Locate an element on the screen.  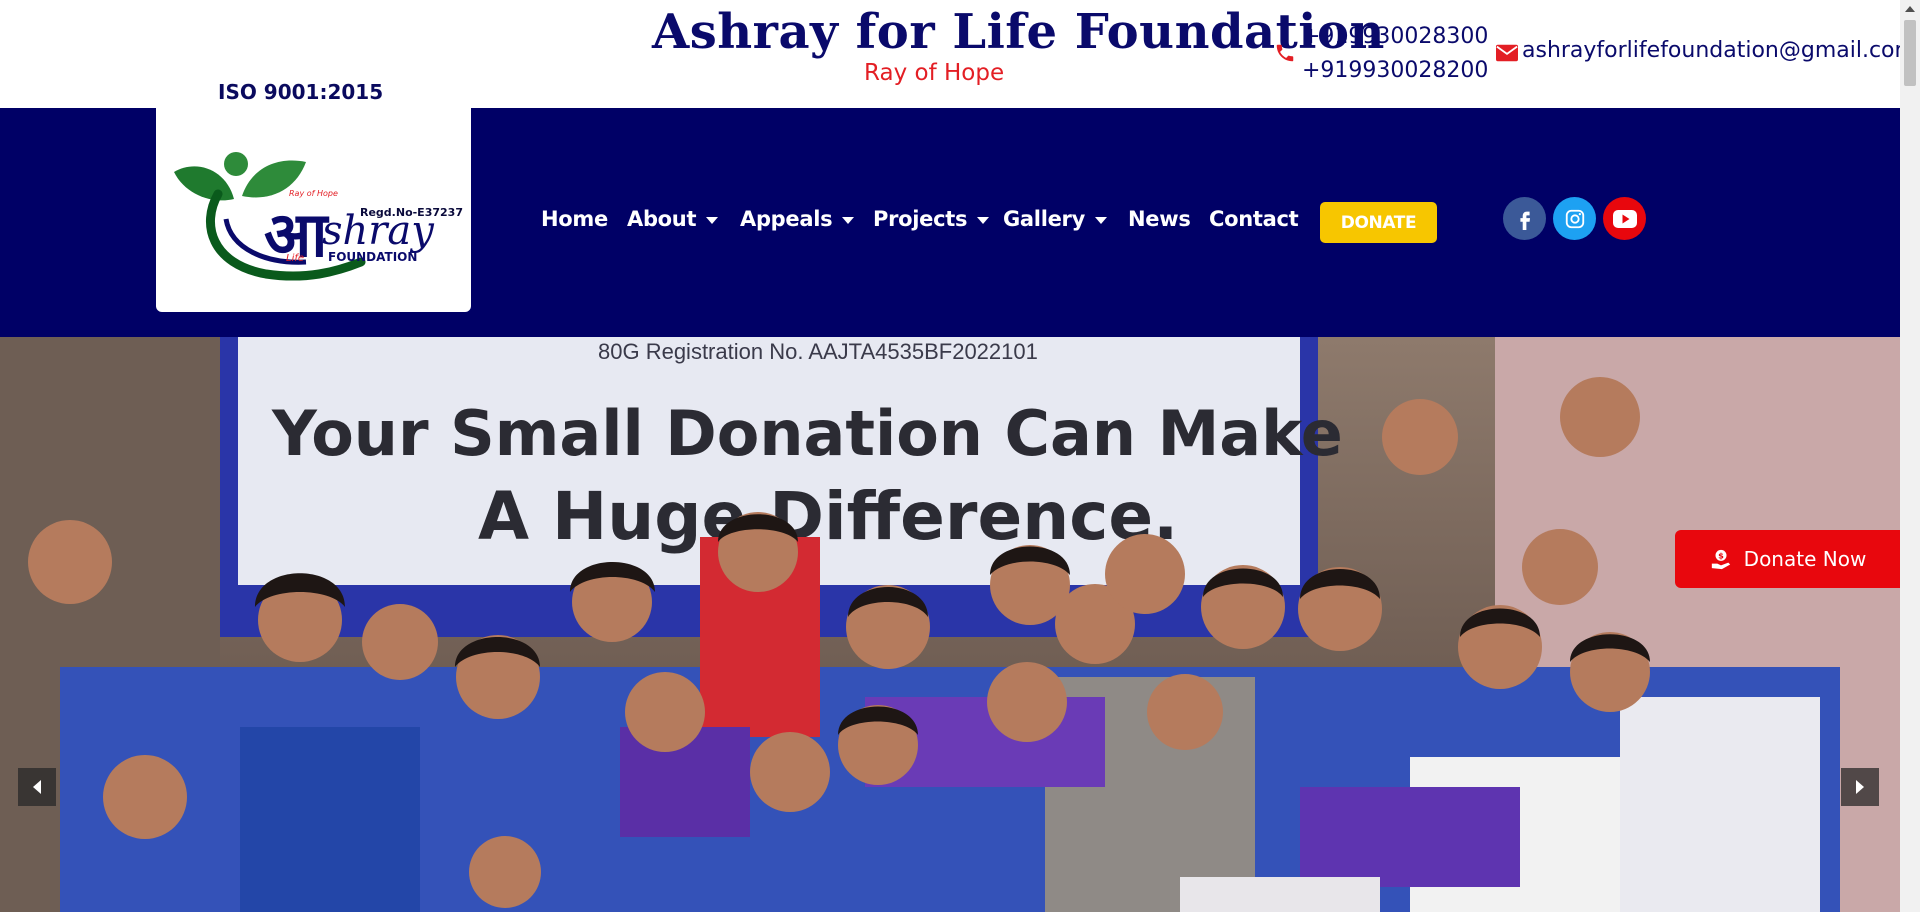
phone-numbers: +919930028300 +919930028200 is located at coordinates (1395, 54).